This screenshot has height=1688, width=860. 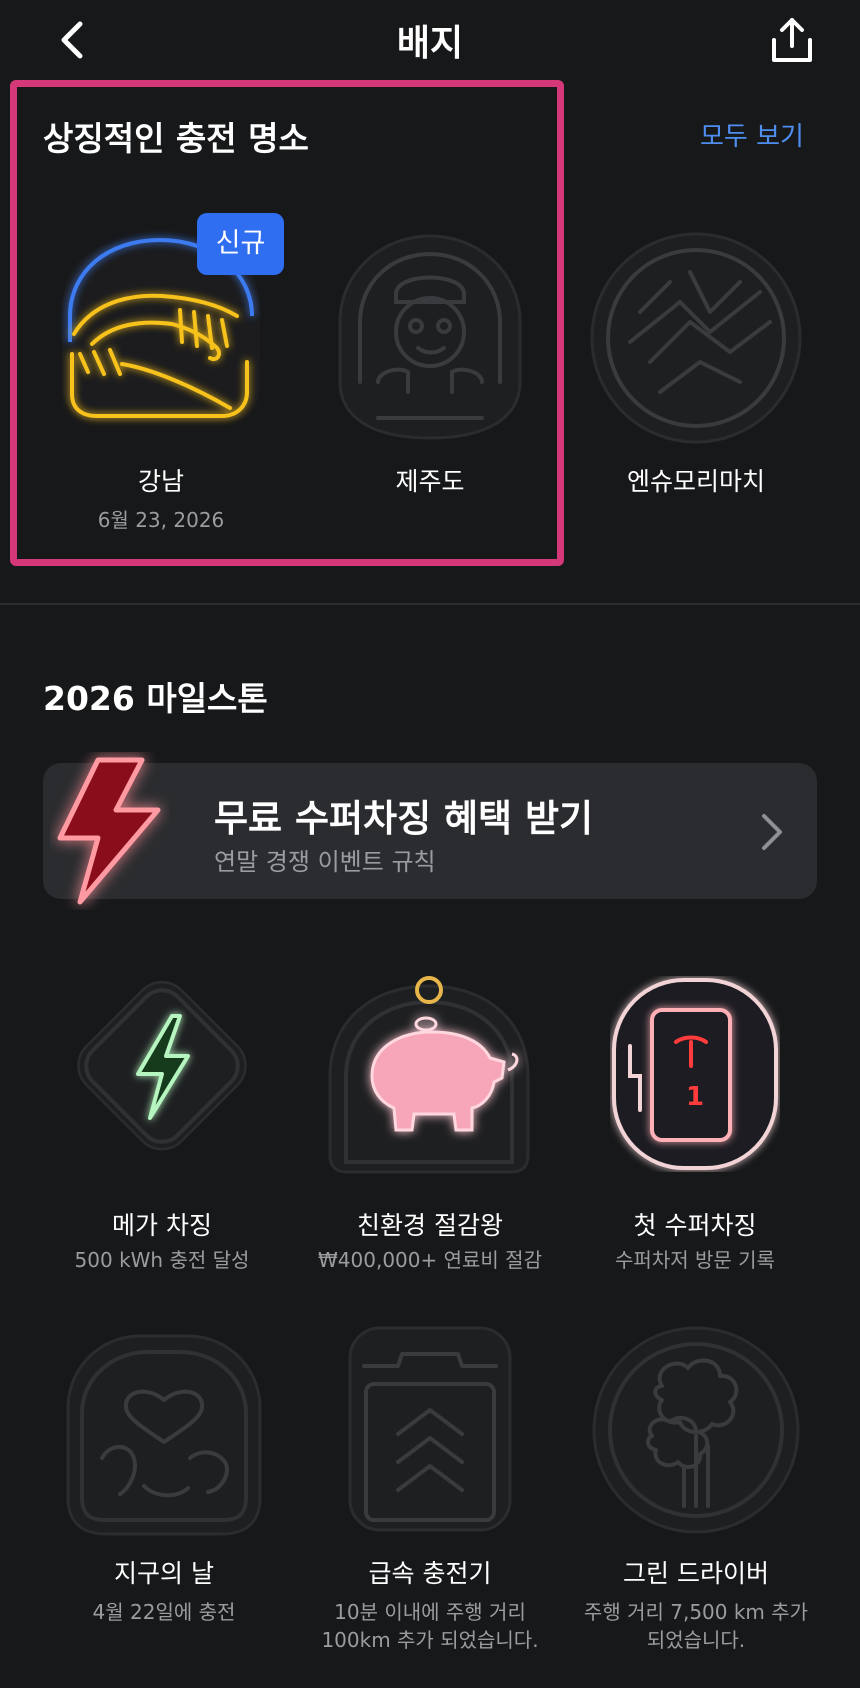 What do you see at coordinates (429, 1075) in the screenshot?
I see `piggy-bank-icon` at bounding box center [429, 1075].